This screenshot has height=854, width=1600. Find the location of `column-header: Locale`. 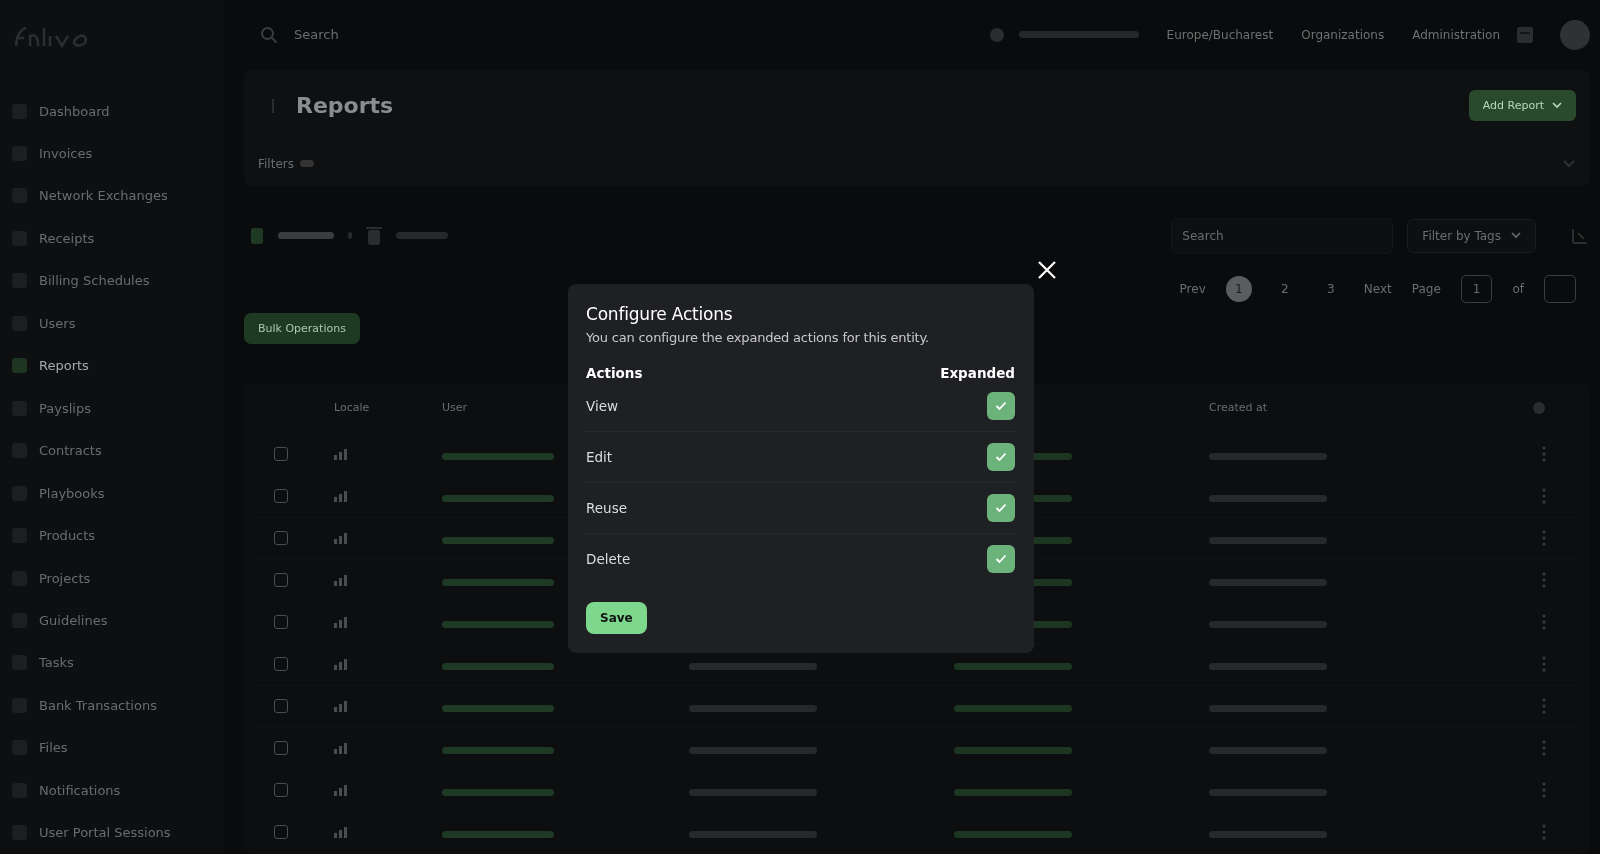

column-header: Locale is located at coordinates (388, 408).